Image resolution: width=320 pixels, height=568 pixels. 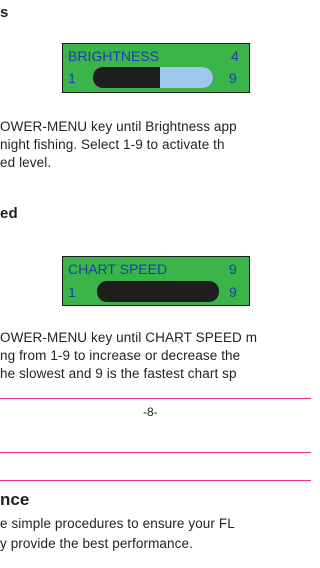 I want to click on brightness-level-bar, so click(x=153, y=77).